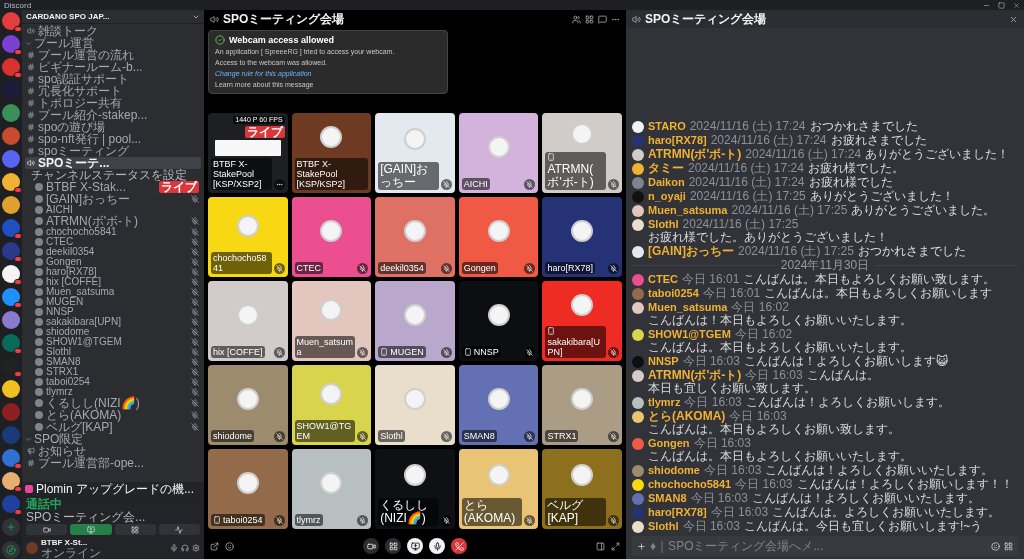  Describe the element at coordinates (459, 546) in the screenshot. I see `hang-up-button` at that location.